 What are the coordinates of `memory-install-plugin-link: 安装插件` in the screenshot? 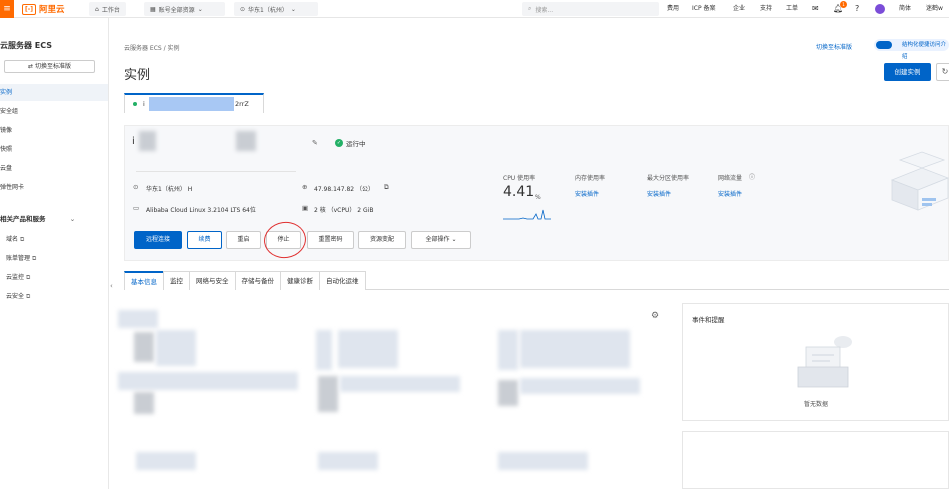 It's located at (587, 193).